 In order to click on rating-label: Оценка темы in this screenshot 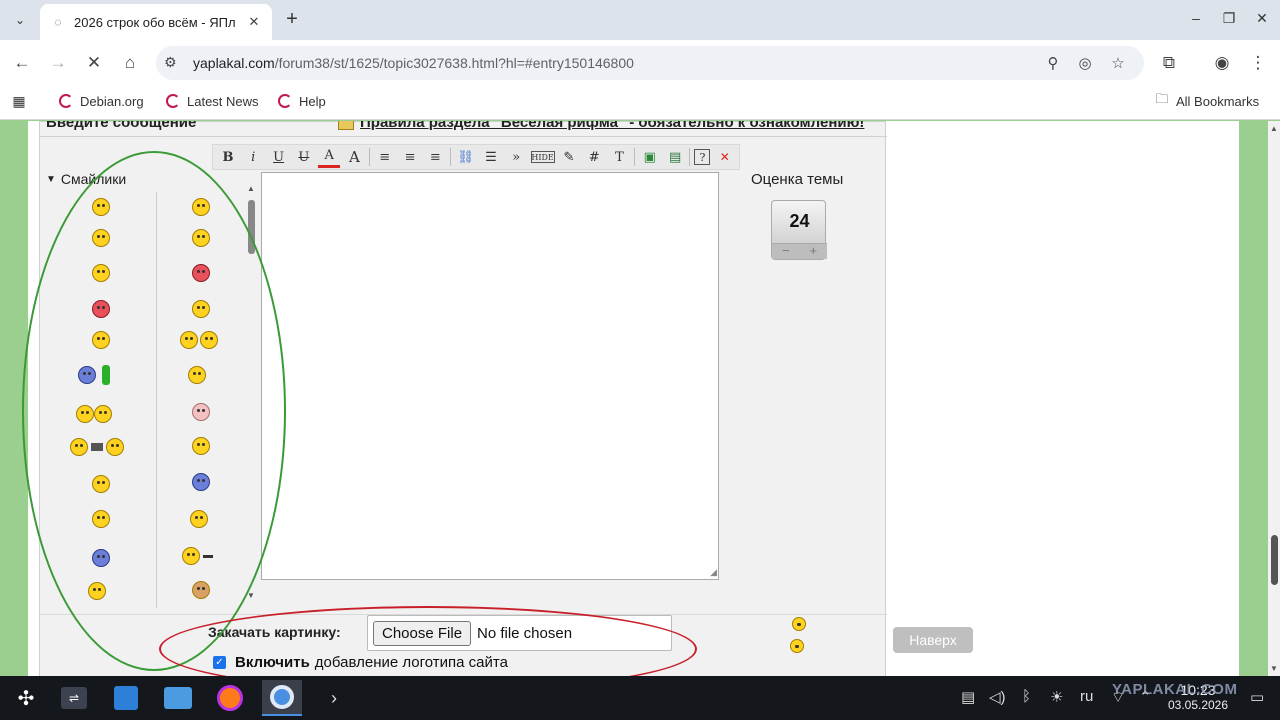, I will do `click(797, 179)`.